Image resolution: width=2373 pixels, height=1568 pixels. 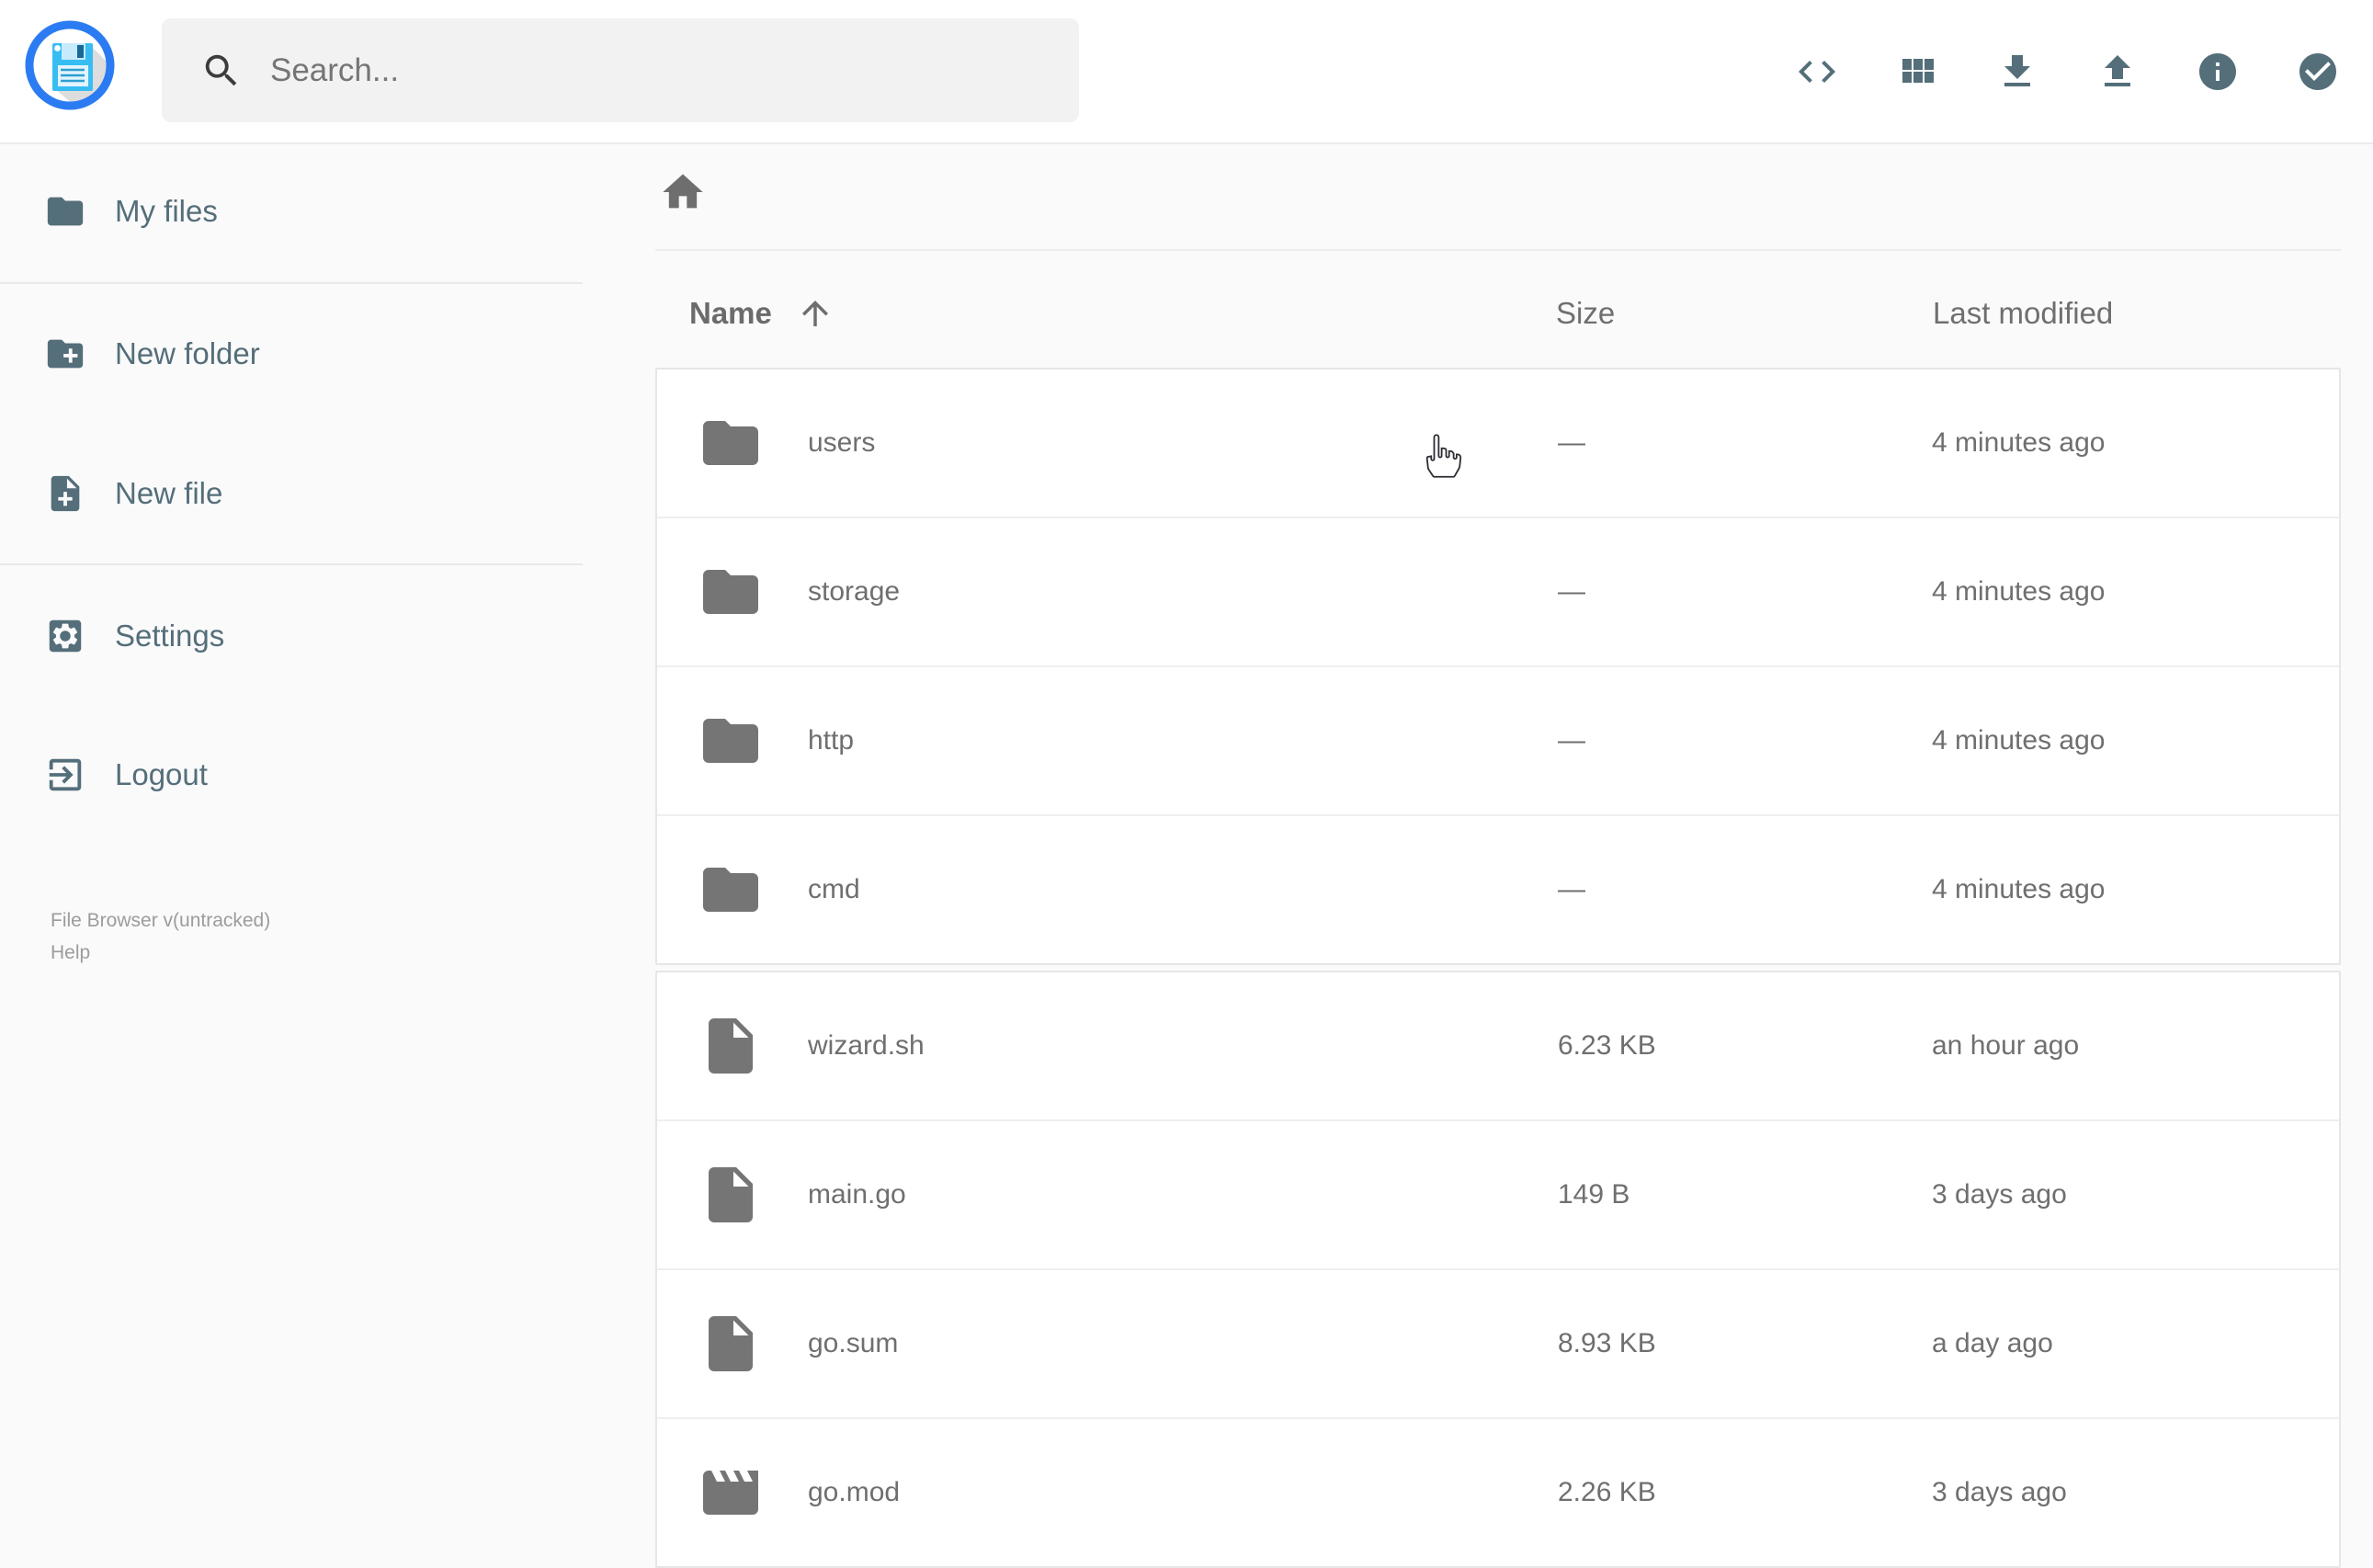 What do you see at coordinates (647, 70) in the screenshot?
I see `search-input` at bounding box center [647, 70].